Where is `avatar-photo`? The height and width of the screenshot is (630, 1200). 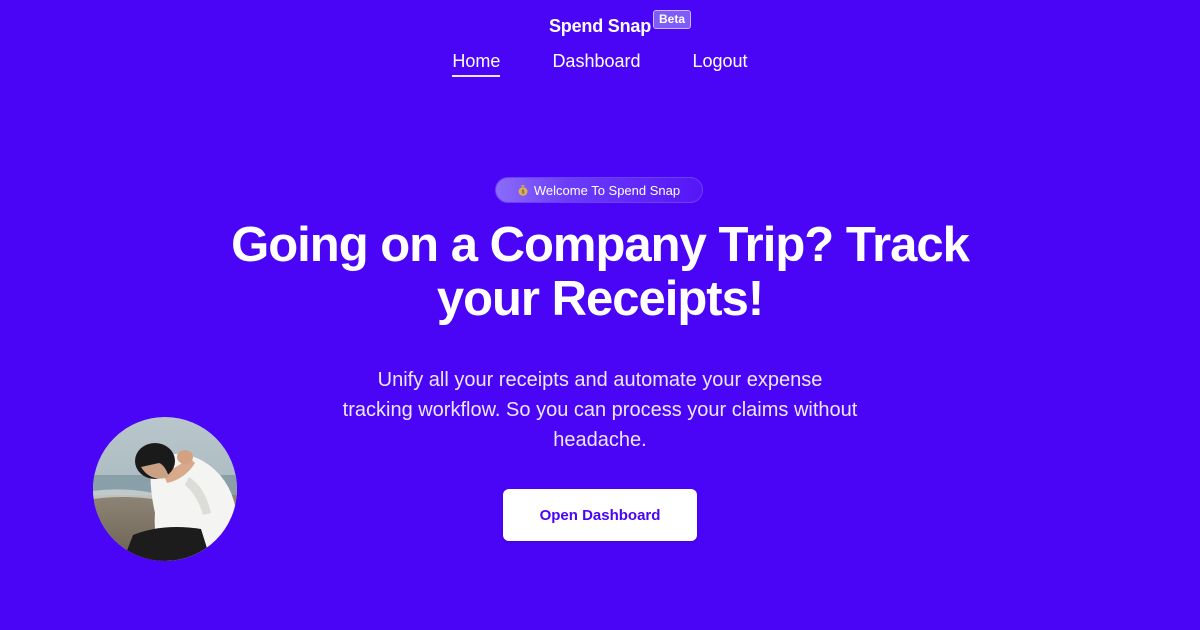
avatar-photo is located at coordinates (165, 489).